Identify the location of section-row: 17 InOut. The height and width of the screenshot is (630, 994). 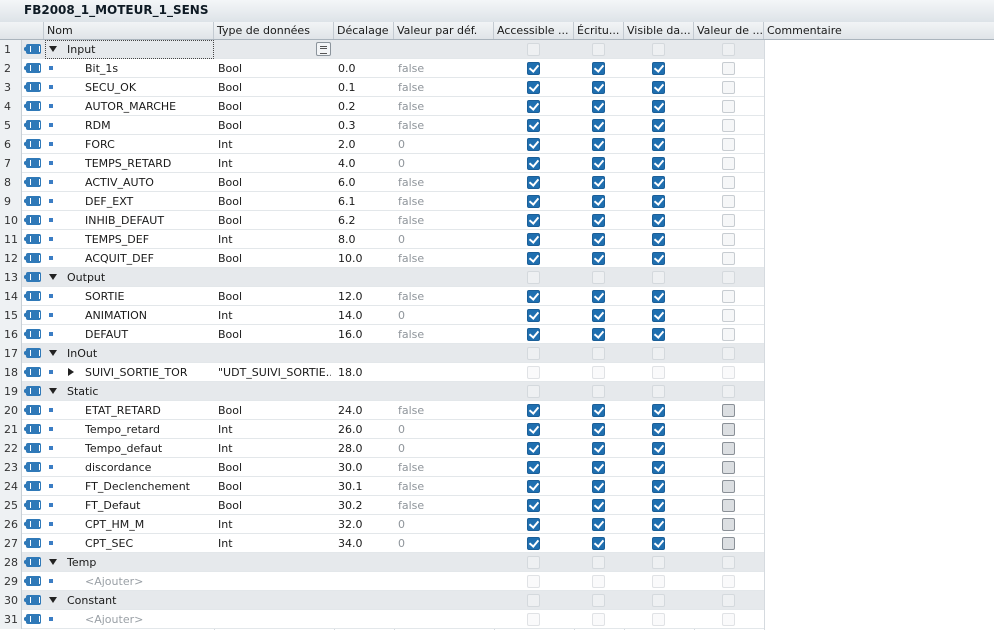
(497, 353).